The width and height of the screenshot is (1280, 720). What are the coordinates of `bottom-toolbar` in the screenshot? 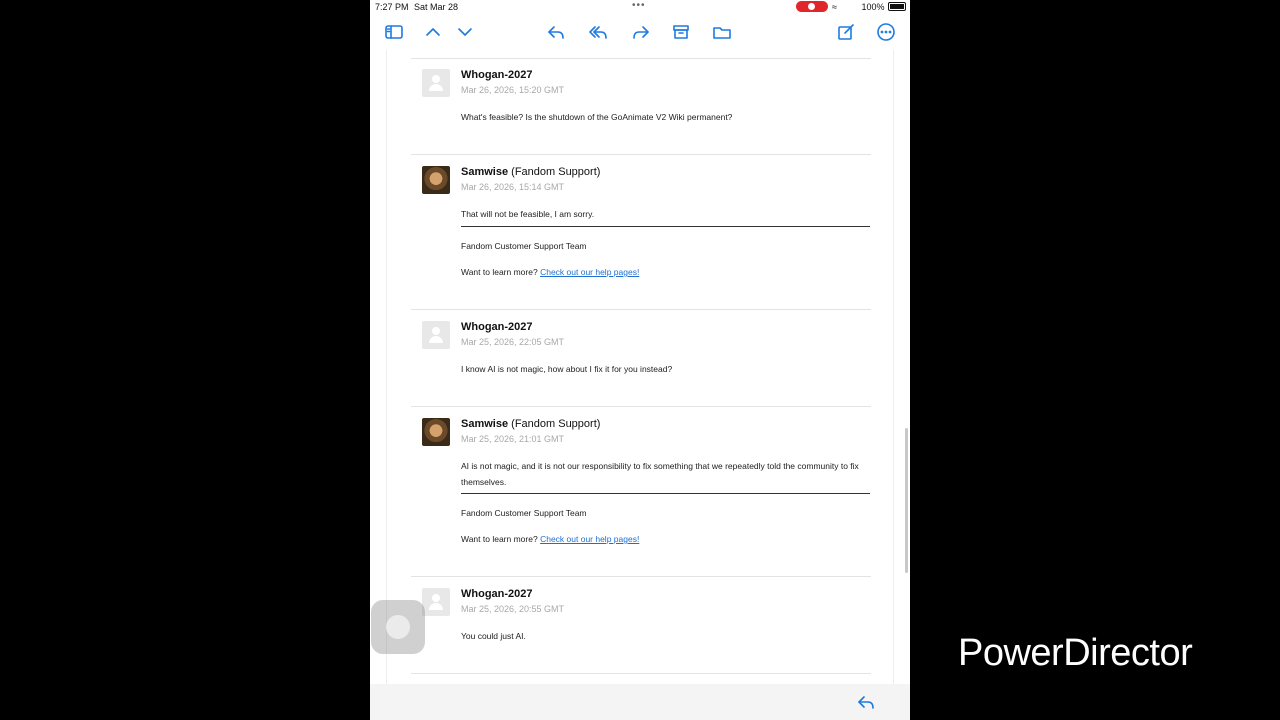 It's located at (640, 702).